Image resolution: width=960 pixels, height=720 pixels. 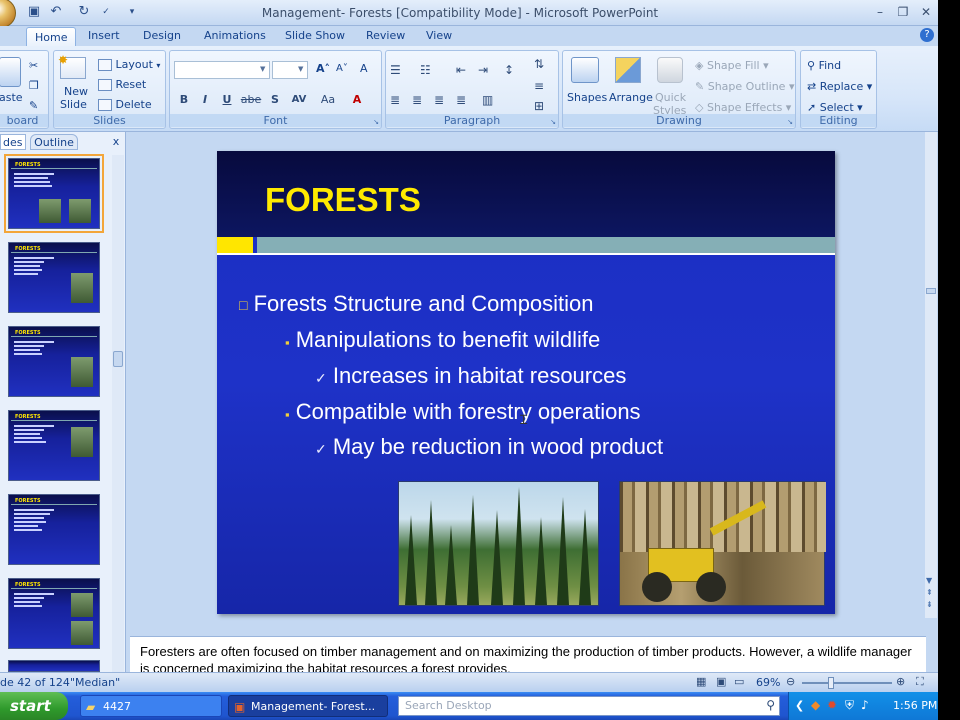 I want to click on desktop-search-input: Search Desktop ⚲, so click(x=589, y=706).